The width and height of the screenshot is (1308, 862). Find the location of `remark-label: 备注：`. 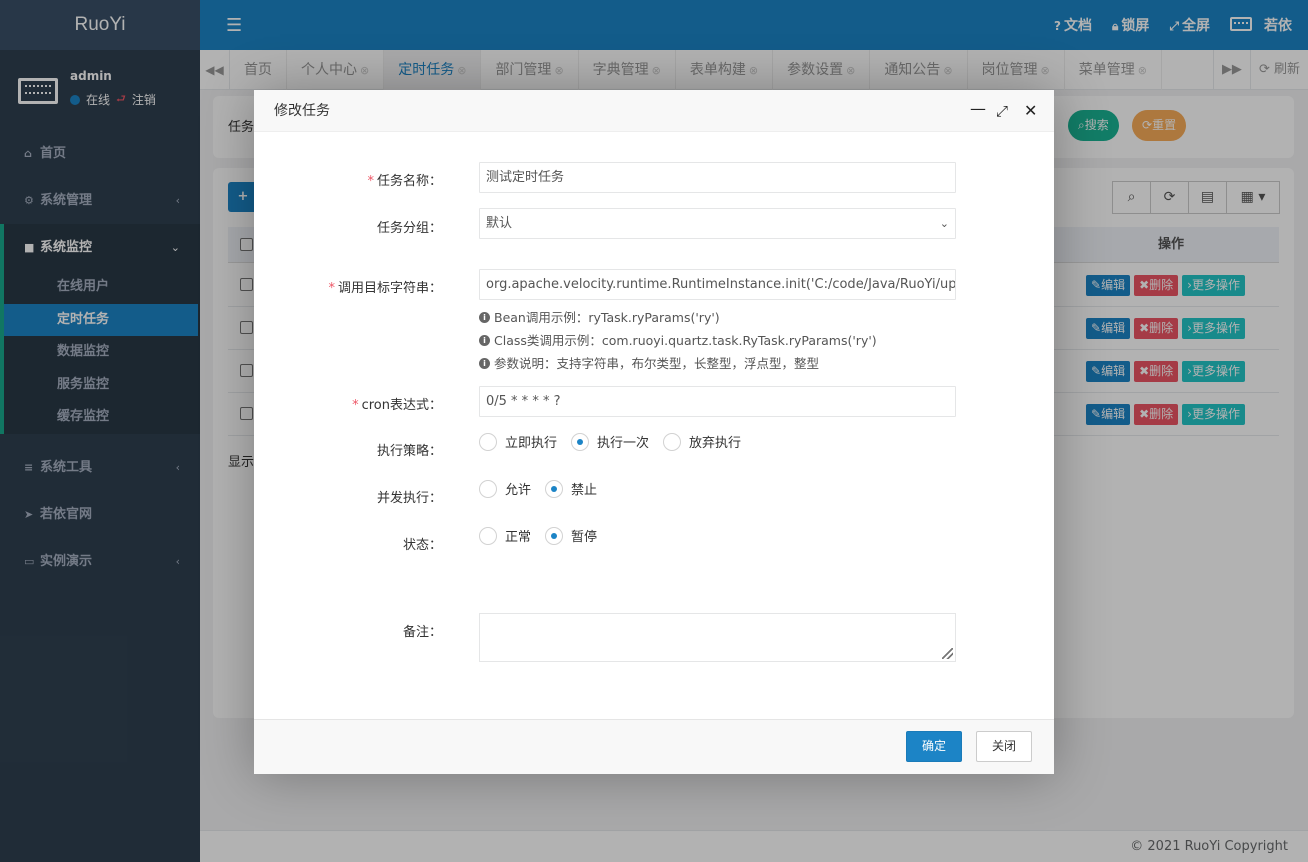

remark-label: 备注： is located at coordinates (422, 632).